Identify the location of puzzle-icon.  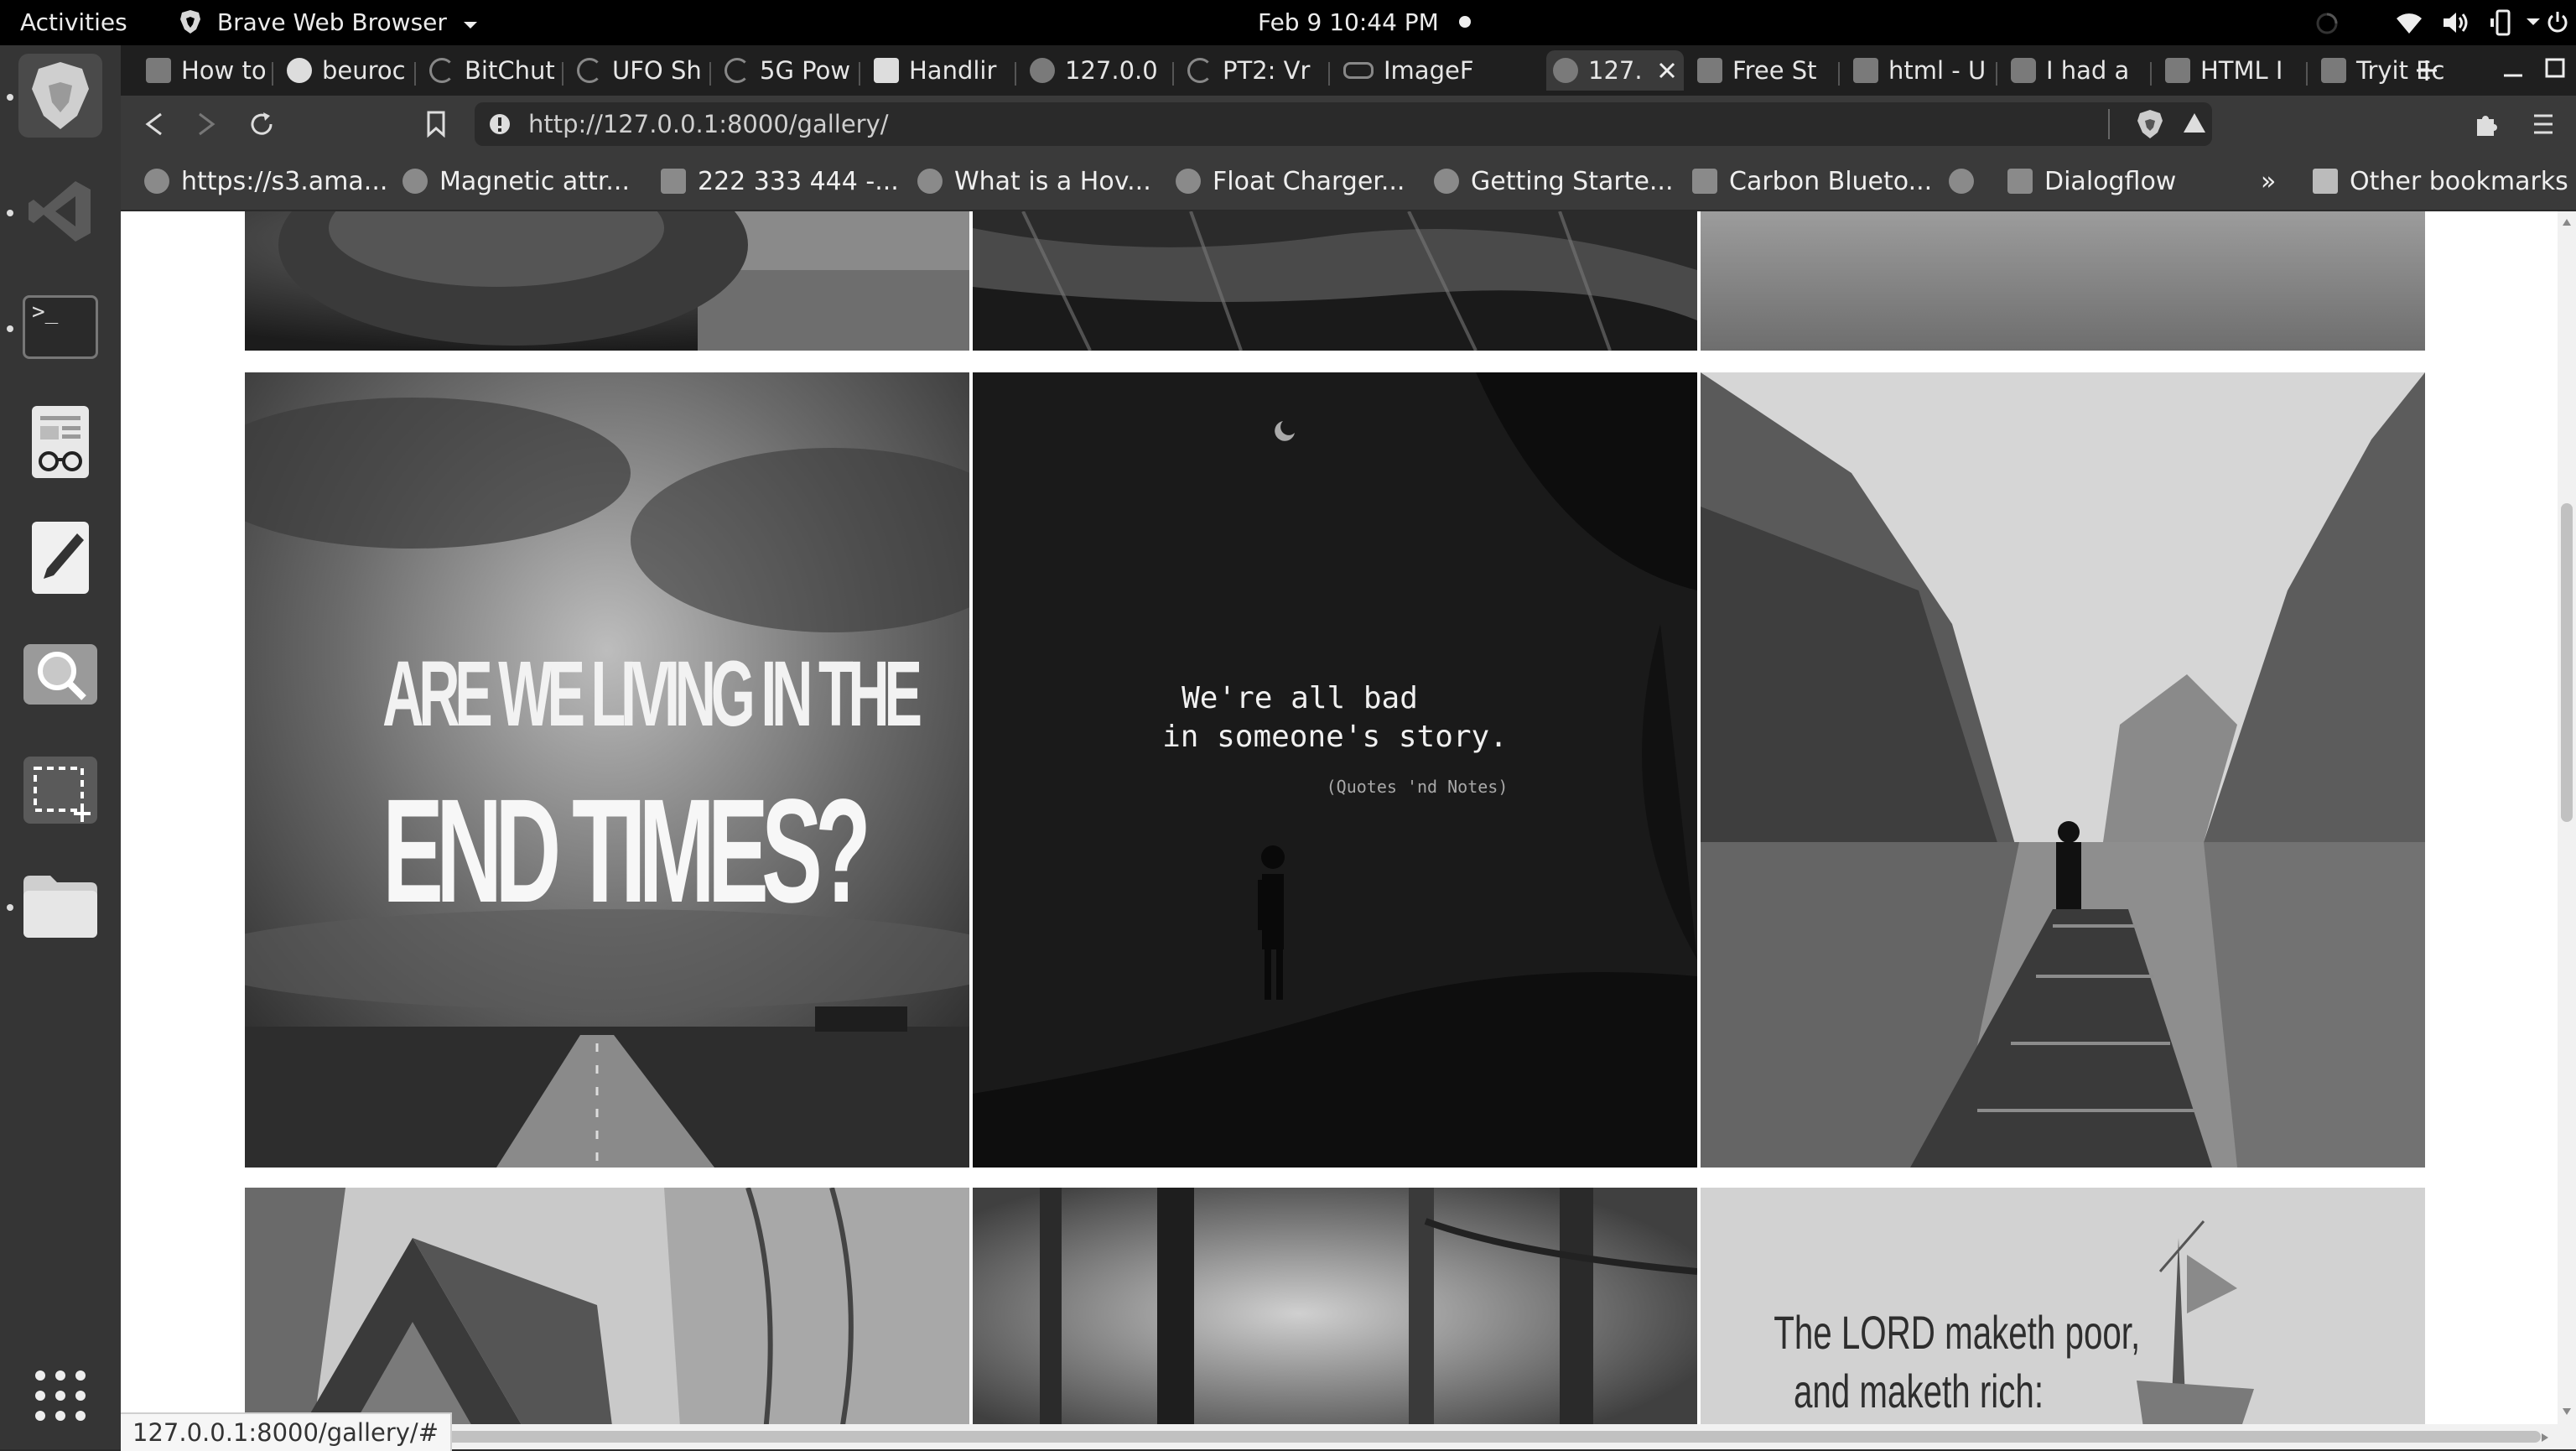
(158, 70).